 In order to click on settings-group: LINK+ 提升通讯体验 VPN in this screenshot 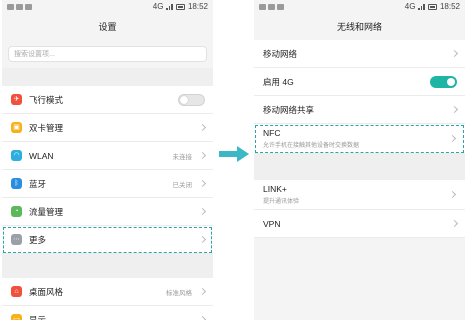, I will do `click(359, 209)`.